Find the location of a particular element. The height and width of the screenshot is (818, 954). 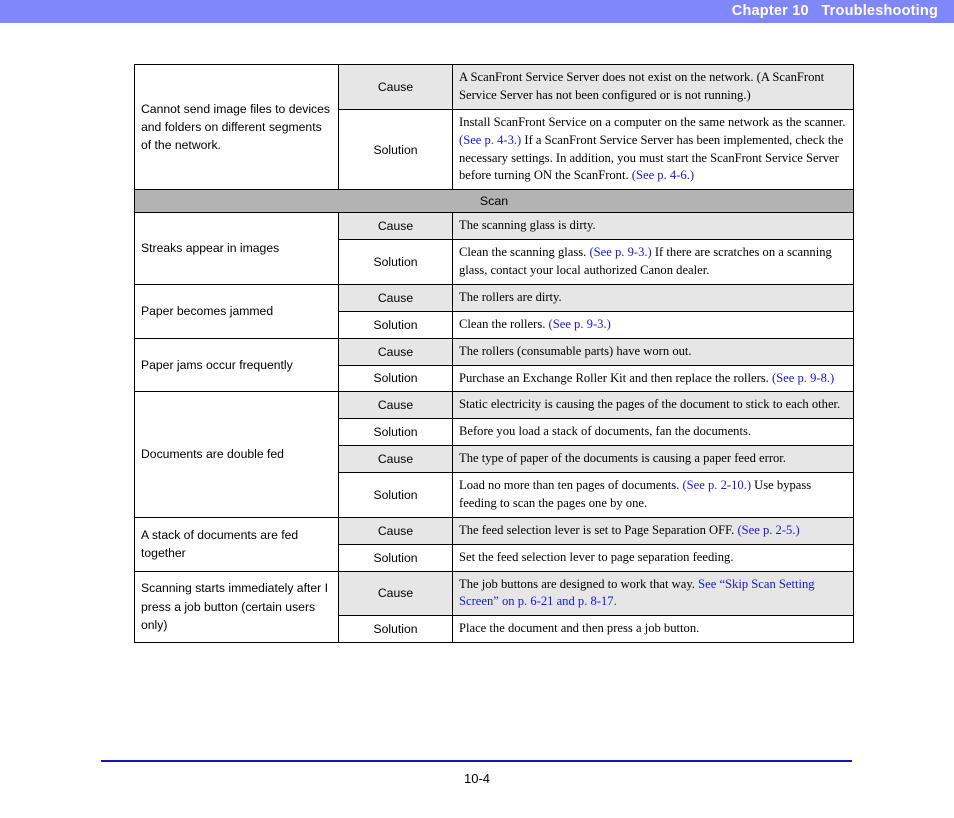

symptom-cell: Documents are double fed is located at coordinates (236, 454).